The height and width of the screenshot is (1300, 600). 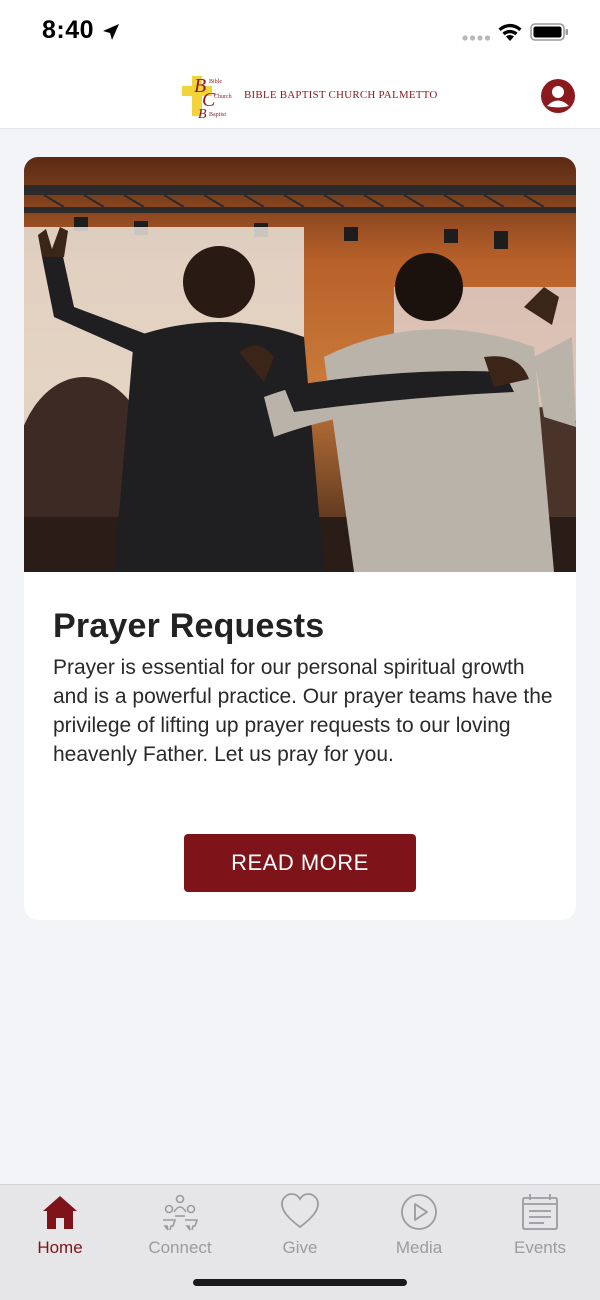 I want to click on tab-events: Events, so click(x=540, y=1225).